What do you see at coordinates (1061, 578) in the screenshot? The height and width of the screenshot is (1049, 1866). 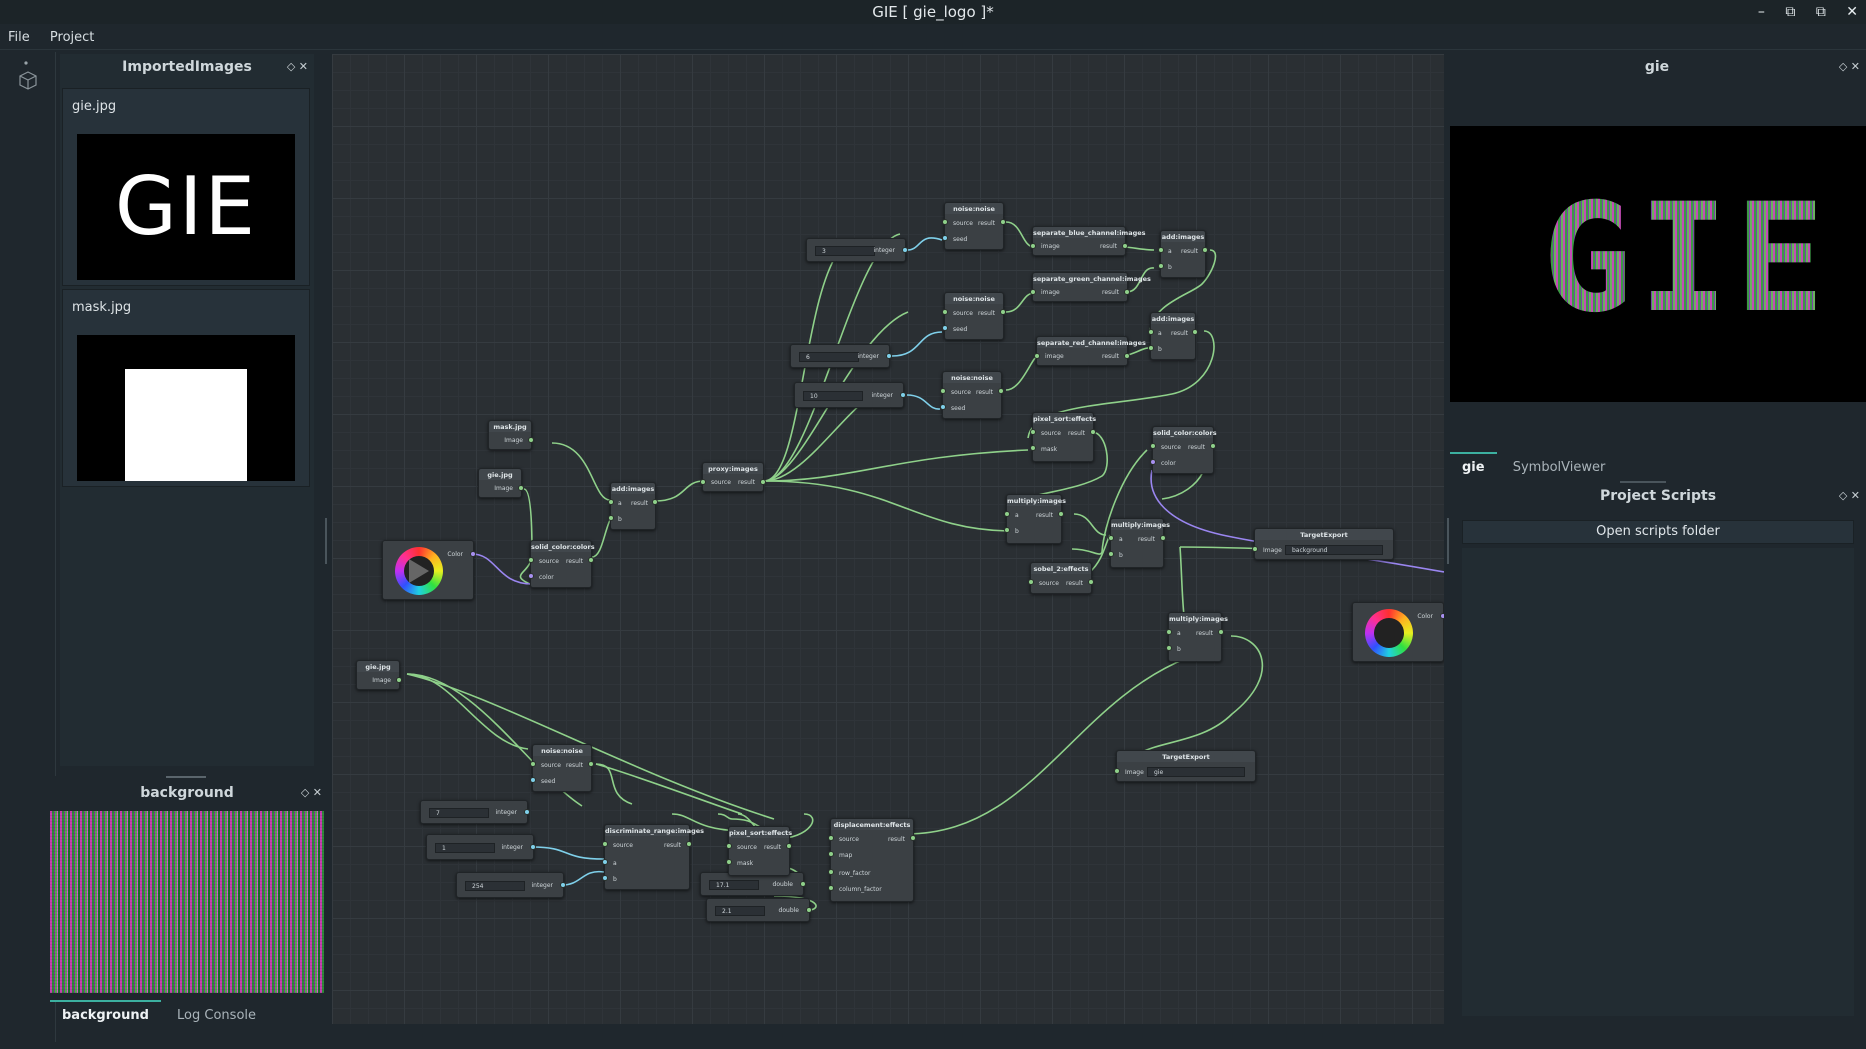 I see `node-sobel: sobel_2:effects source result` at bounding box center [1061, 578].